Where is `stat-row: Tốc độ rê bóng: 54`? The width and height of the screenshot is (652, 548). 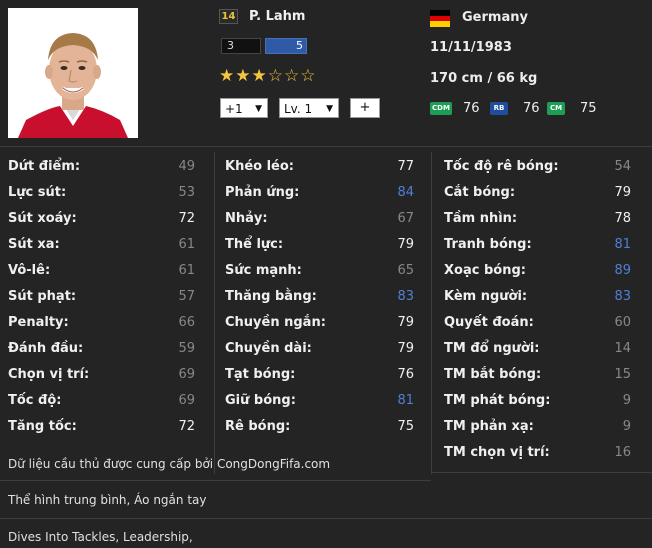
stat-row: Tốc độ rê bóng: 54 is located at coordinates (537, 169).